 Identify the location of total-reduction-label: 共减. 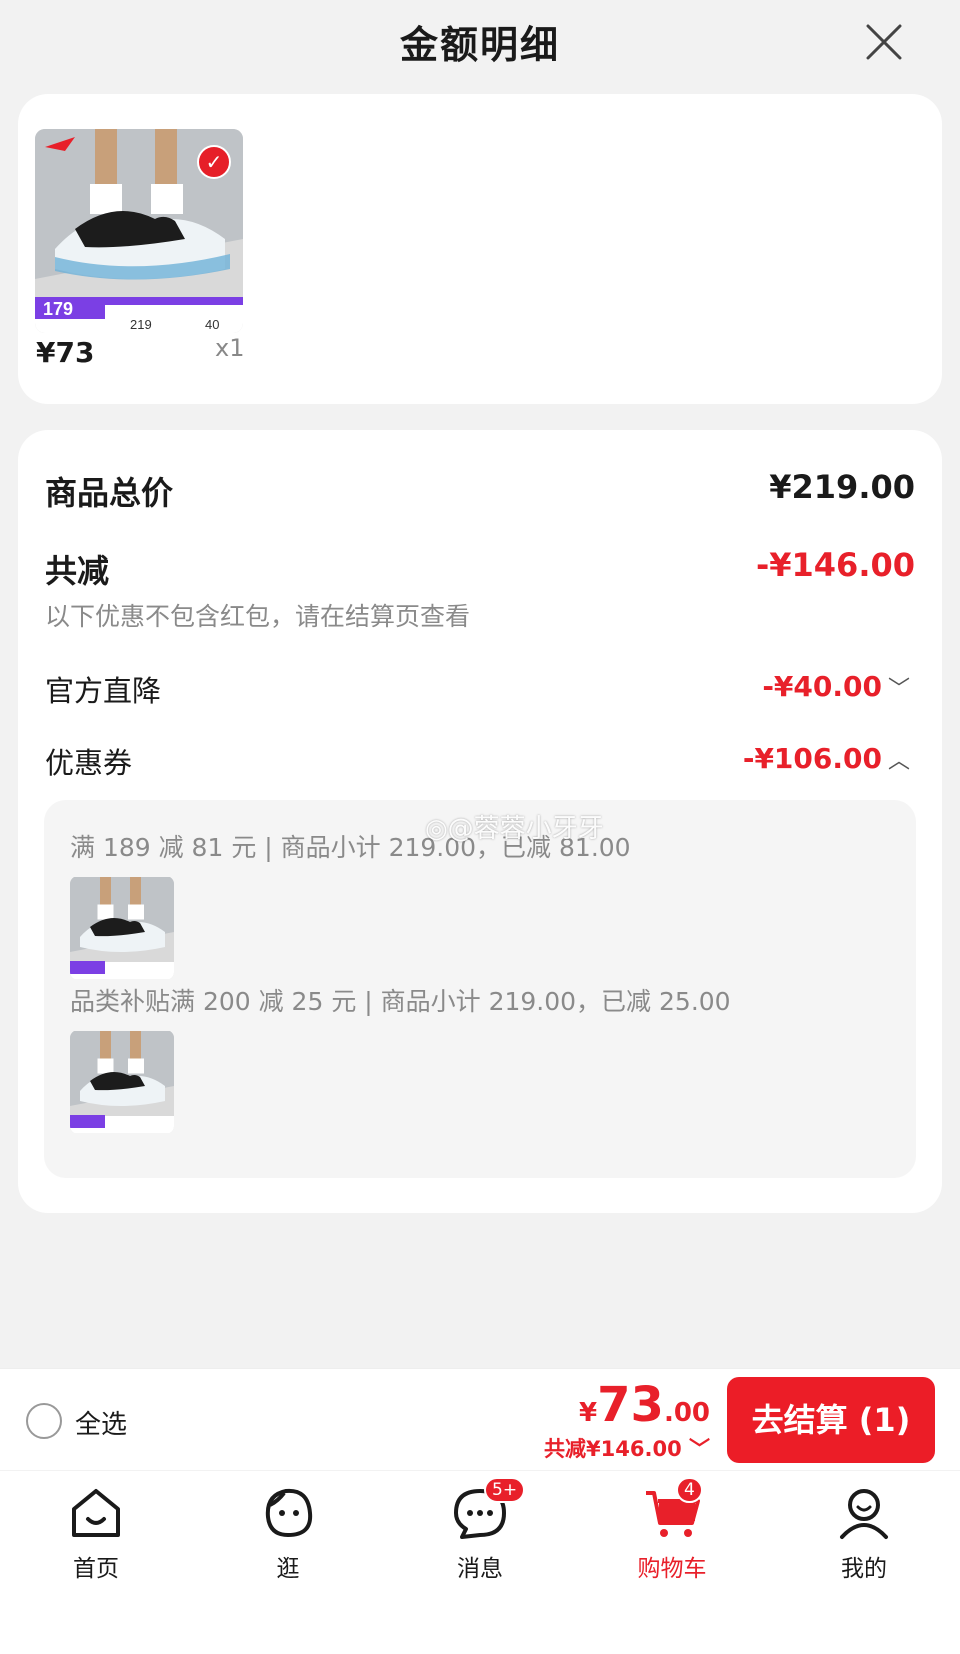
(77, 571).